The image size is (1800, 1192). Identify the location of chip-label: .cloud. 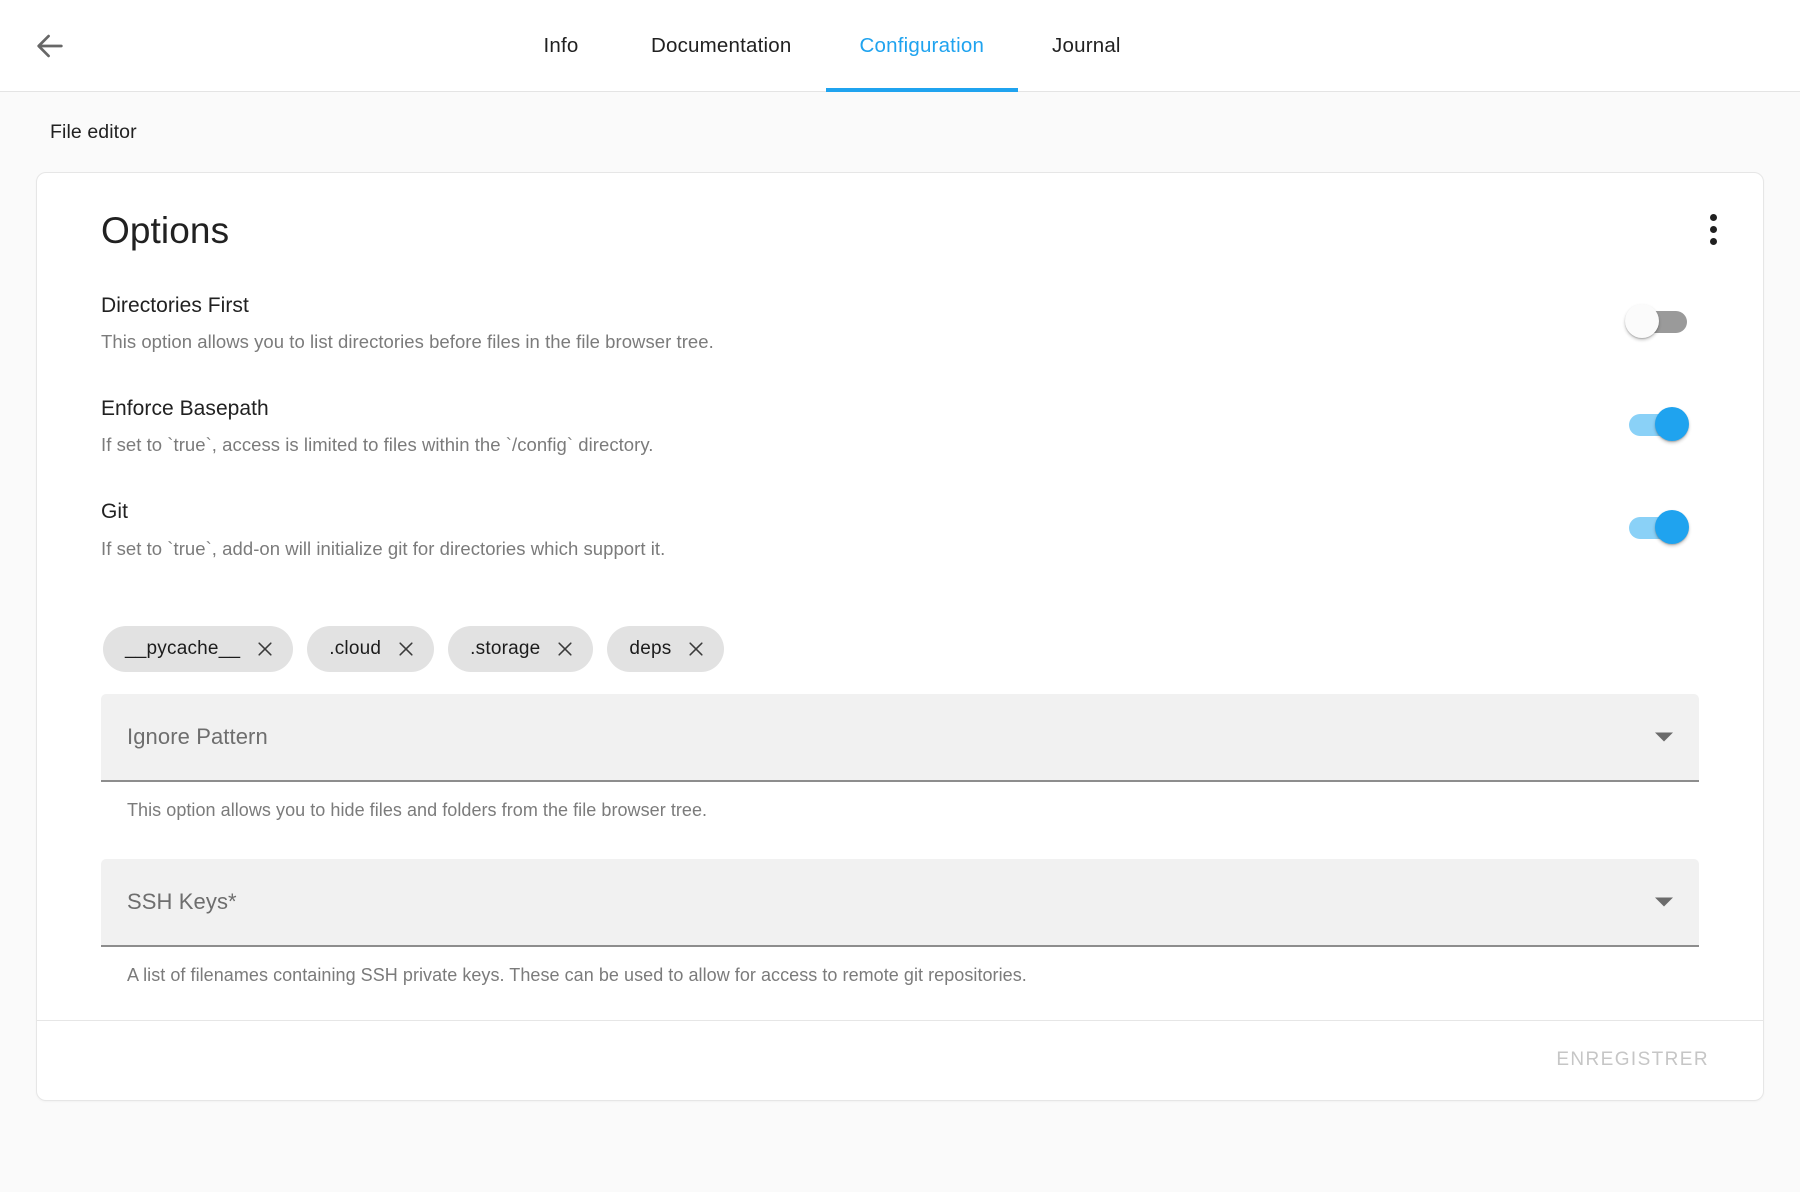
(355, 648).